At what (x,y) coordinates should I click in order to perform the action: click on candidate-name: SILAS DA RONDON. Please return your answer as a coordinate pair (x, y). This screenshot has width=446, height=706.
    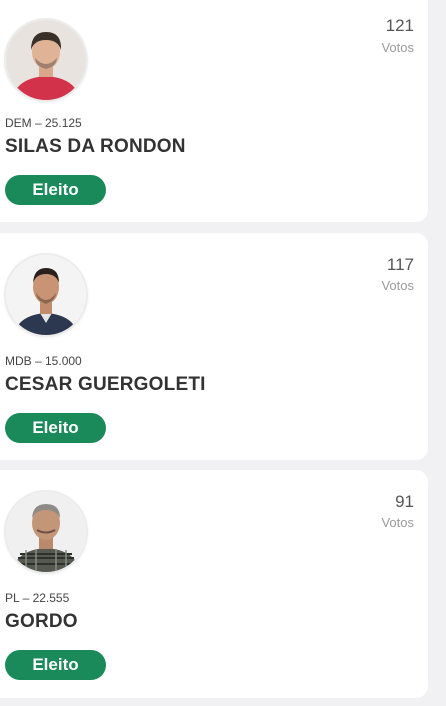
    Looking at the image, I should click on (95, 146).